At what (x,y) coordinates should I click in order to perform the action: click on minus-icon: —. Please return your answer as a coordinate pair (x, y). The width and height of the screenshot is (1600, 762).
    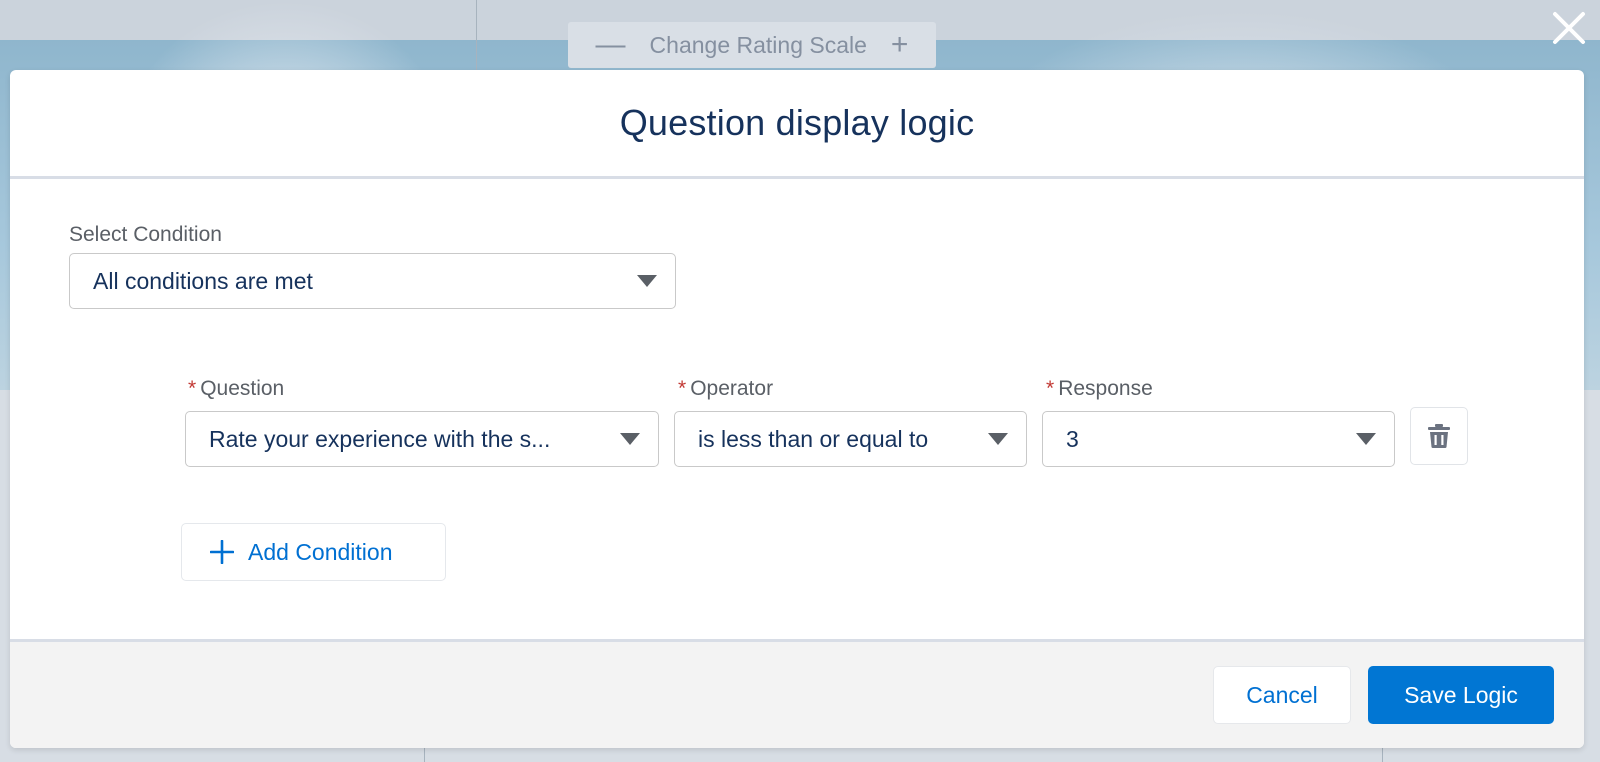
    Looking at the image, I should click on (610, 44).